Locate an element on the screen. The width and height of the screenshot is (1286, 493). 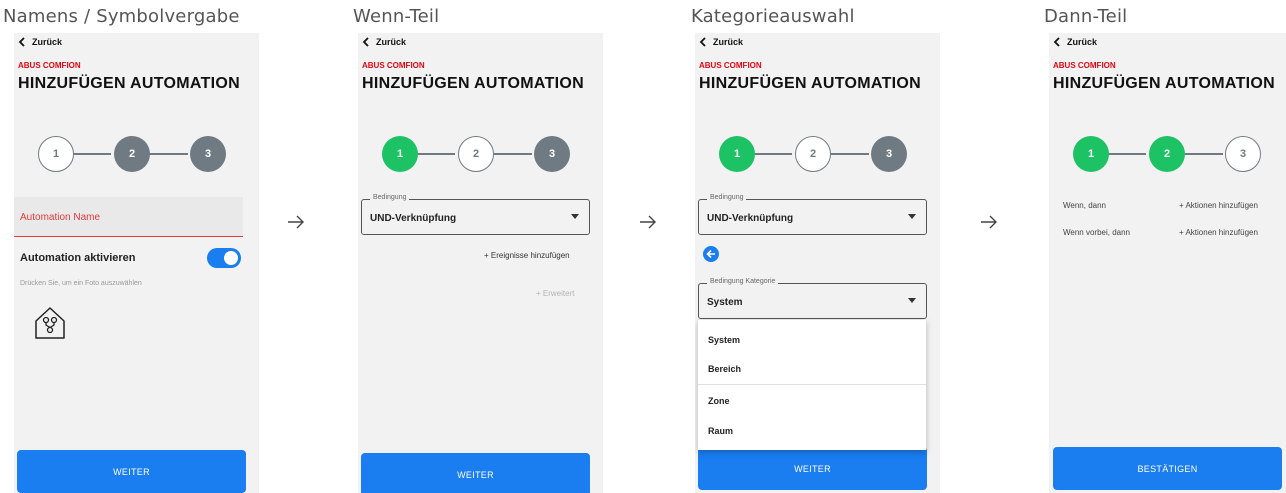
activate-label: Automation aktivieren is located at coordinates (78, 258).